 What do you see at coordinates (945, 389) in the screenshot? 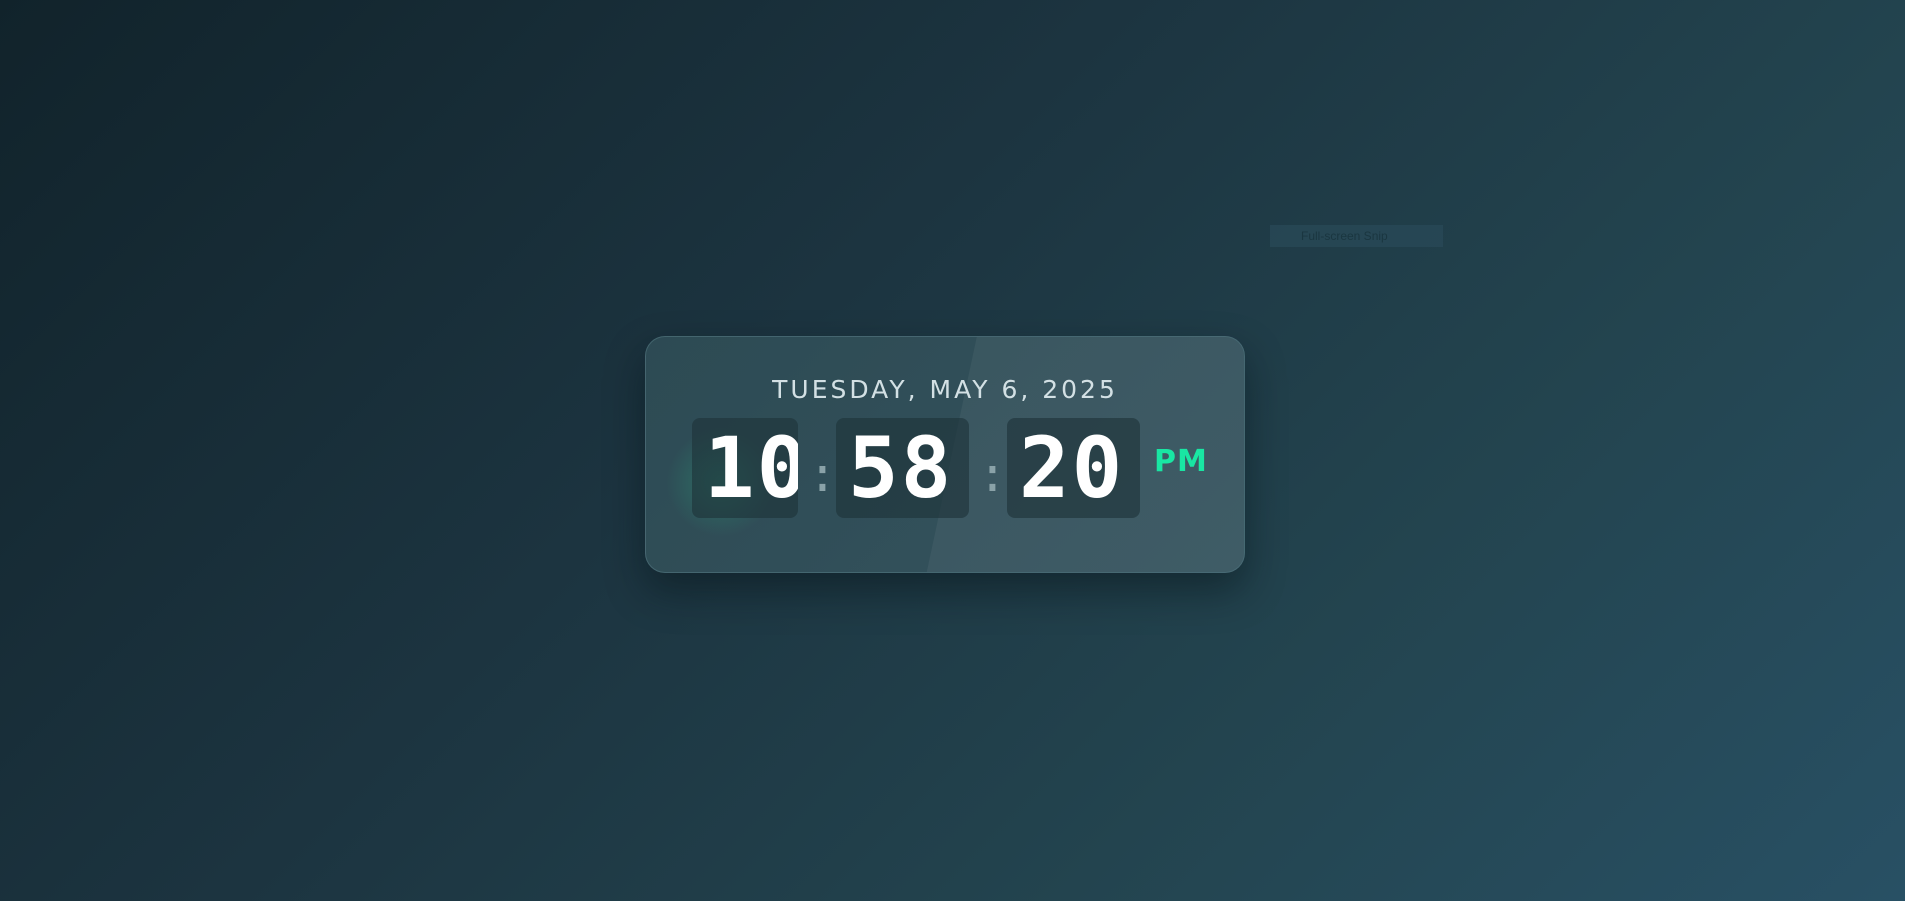
I see `clock-date: TUESDAY, MAY 6, 2025` at bounding box center [945, 389].